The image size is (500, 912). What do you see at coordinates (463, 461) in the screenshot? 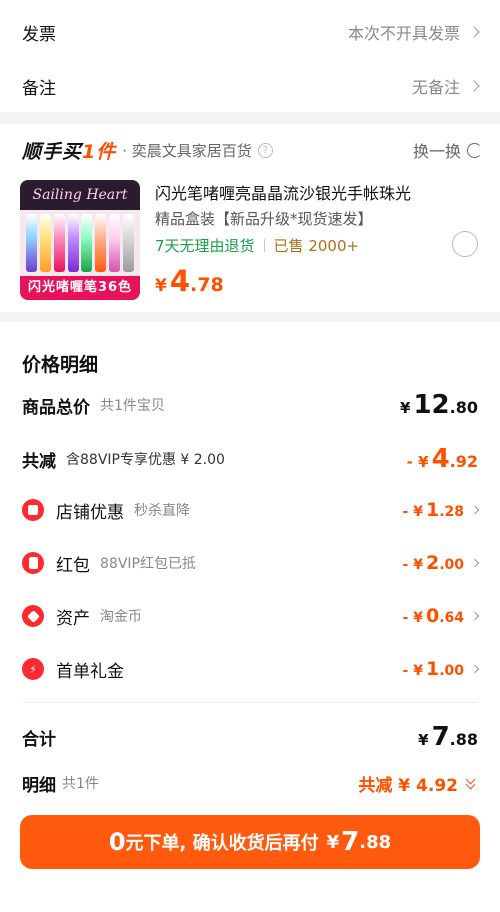
I see `amount-dec: .92` at bounding box center [463, 461].